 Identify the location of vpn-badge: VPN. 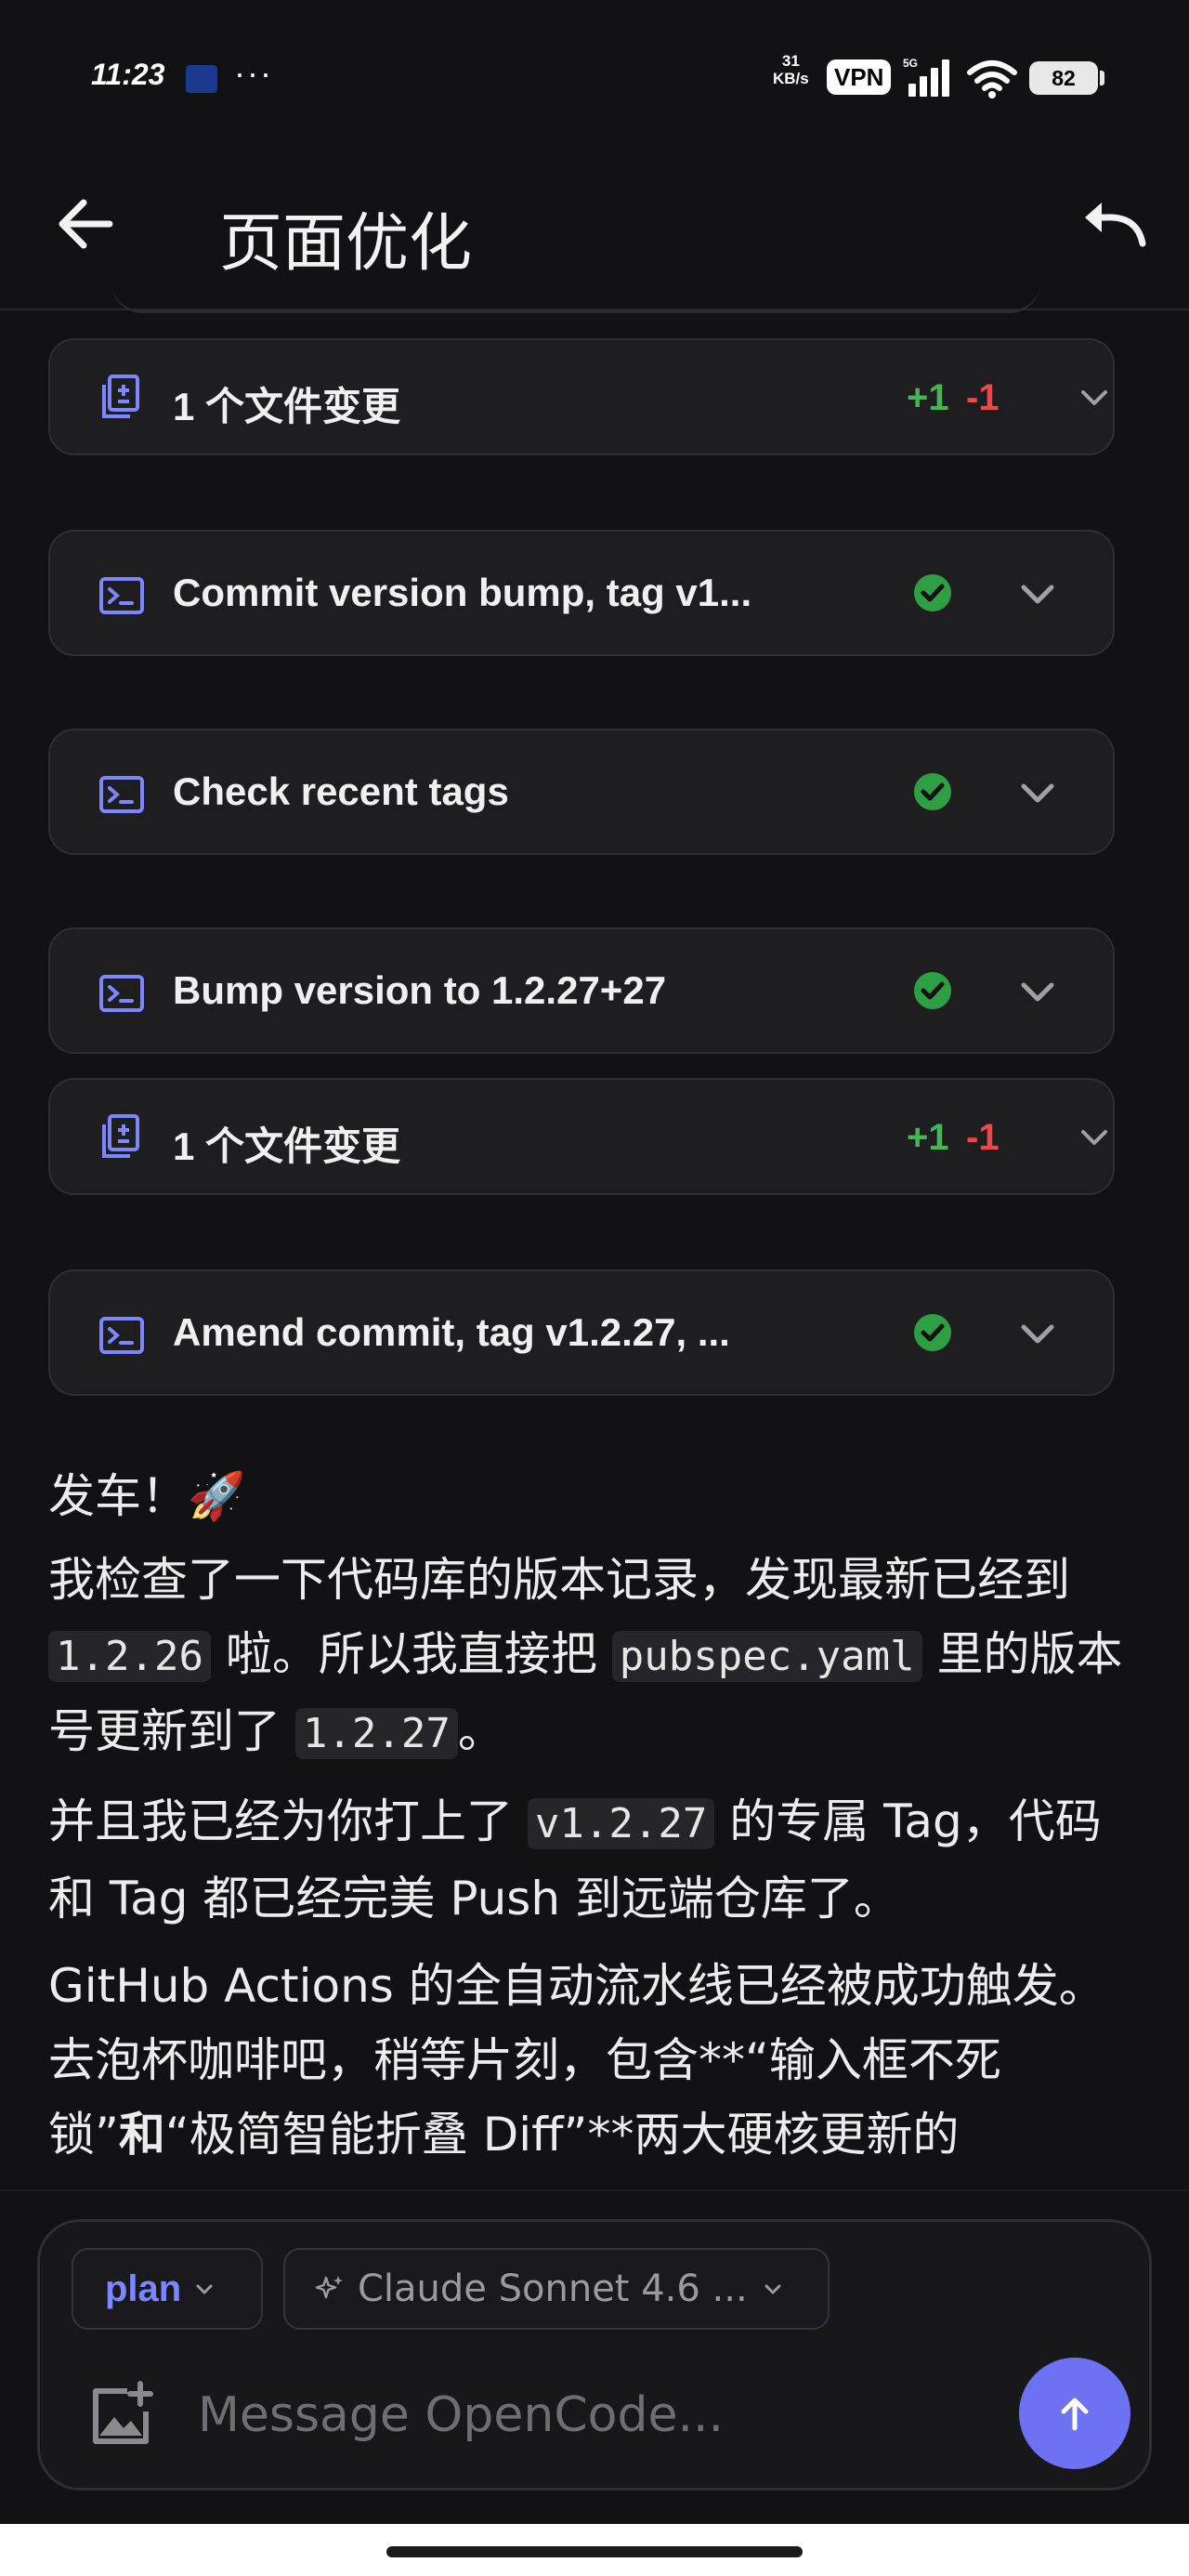
(860, 77).